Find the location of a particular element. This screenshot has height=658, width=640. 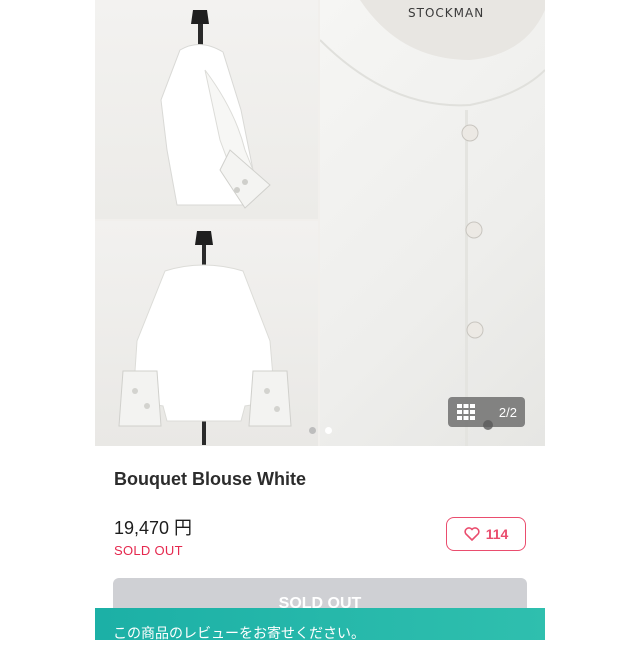

grid-icon is located at coordinates (466, 412).